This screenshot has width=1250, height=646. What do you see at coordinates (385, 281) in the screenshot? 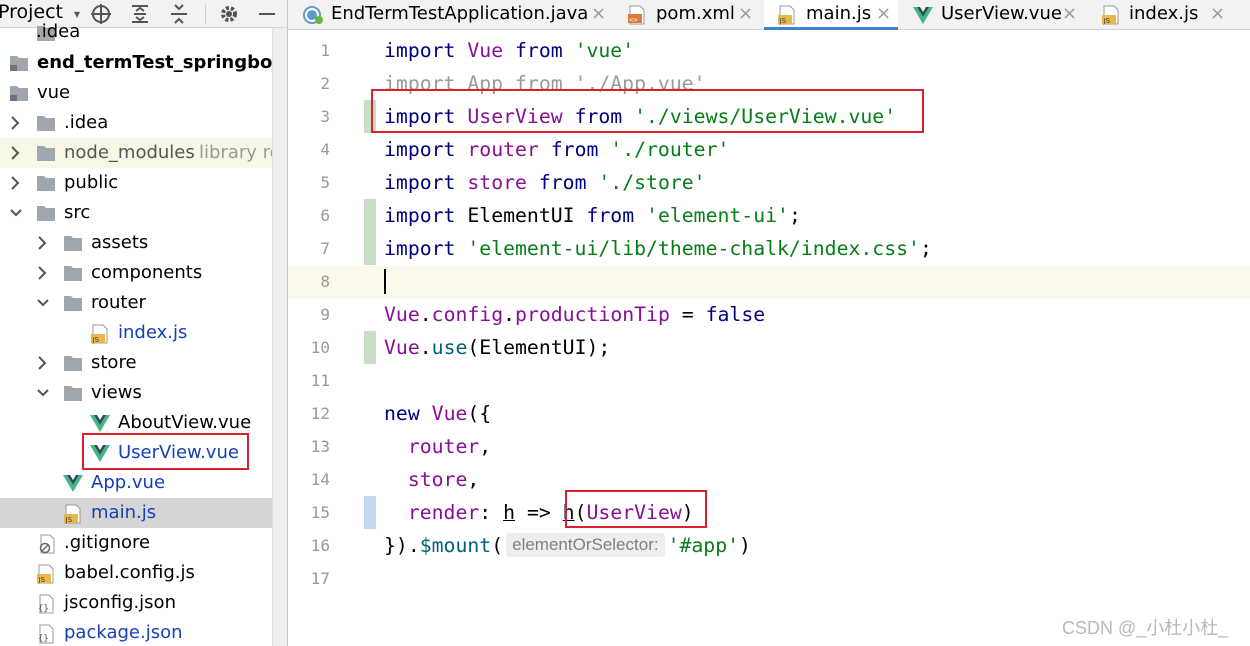
I see `text-caret` at bounding box center [385, 281].